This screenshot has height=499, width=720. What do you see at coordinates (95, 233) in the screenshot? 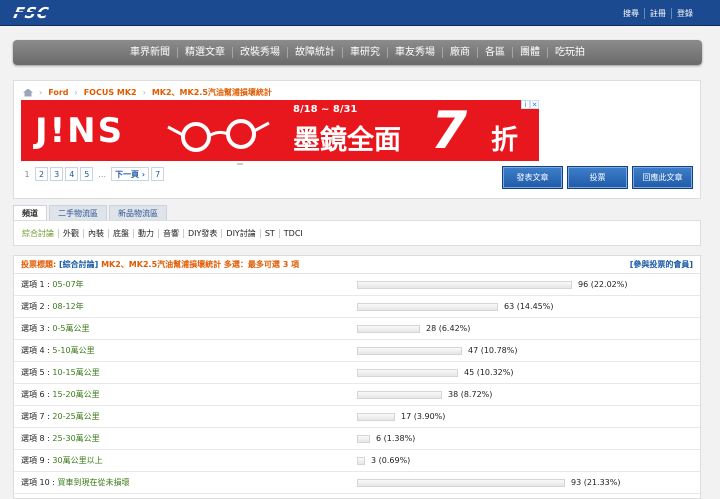
I see `subtab-interior: 內裝` at bounding box center [95, 233].